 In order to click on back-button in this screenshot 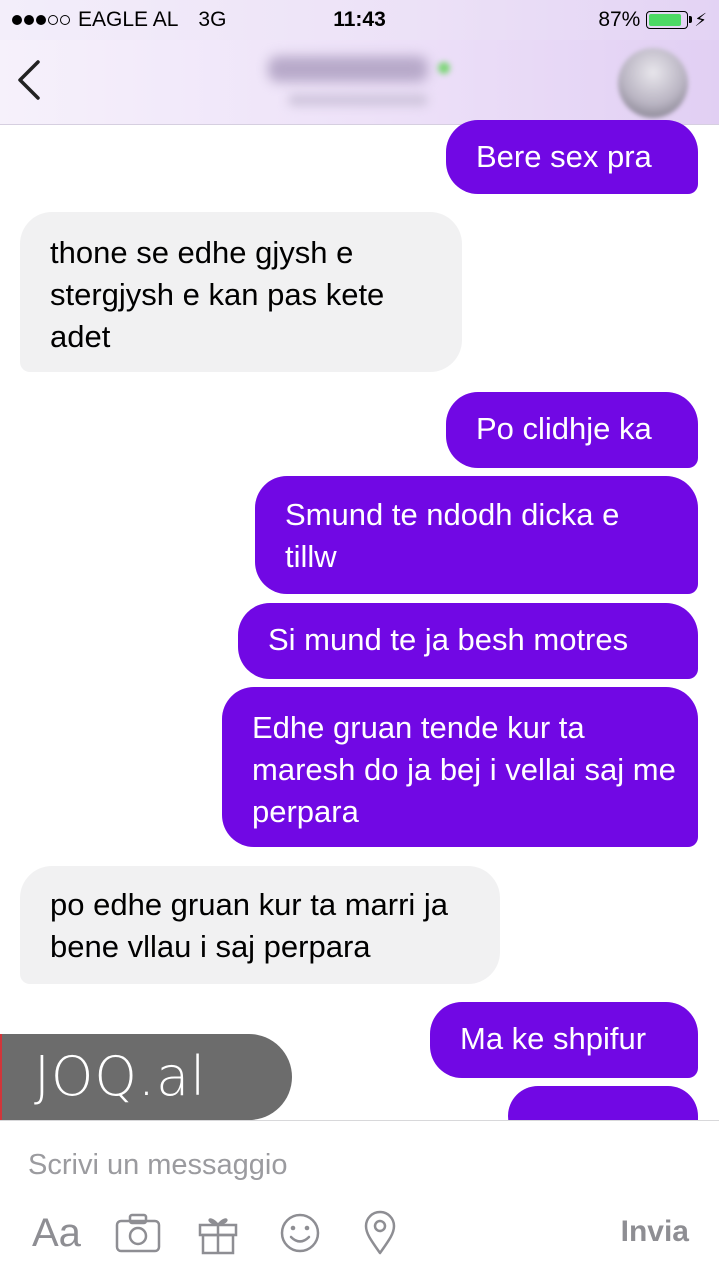, I will do `click(31, 80)`.